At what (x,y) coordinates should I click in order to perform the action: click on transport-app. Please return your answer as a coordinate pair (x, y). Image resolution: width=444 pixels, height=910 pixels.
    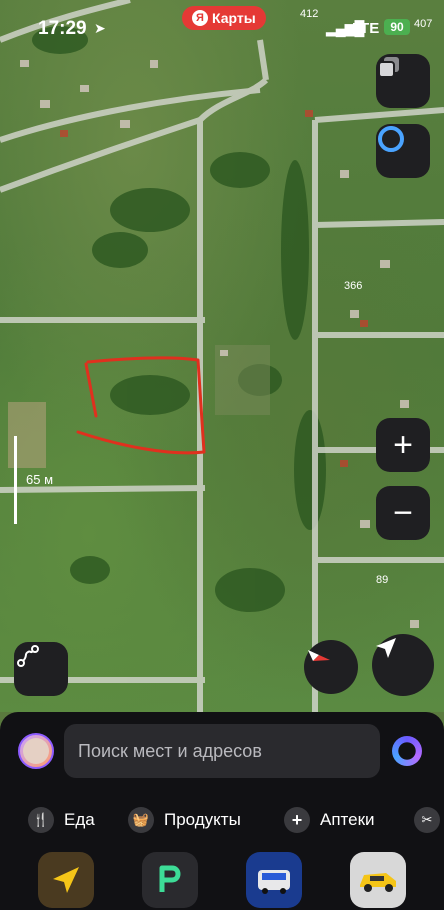
    Looking at the image, I should click on (274, 880).